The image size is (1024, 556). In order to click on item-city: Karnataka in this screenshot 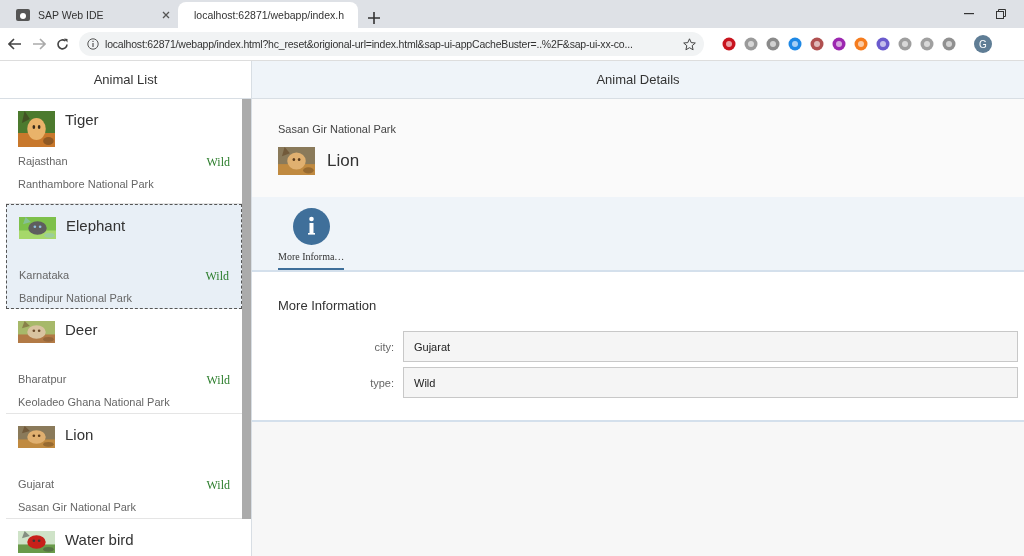, I will do `click(44, 276)`.